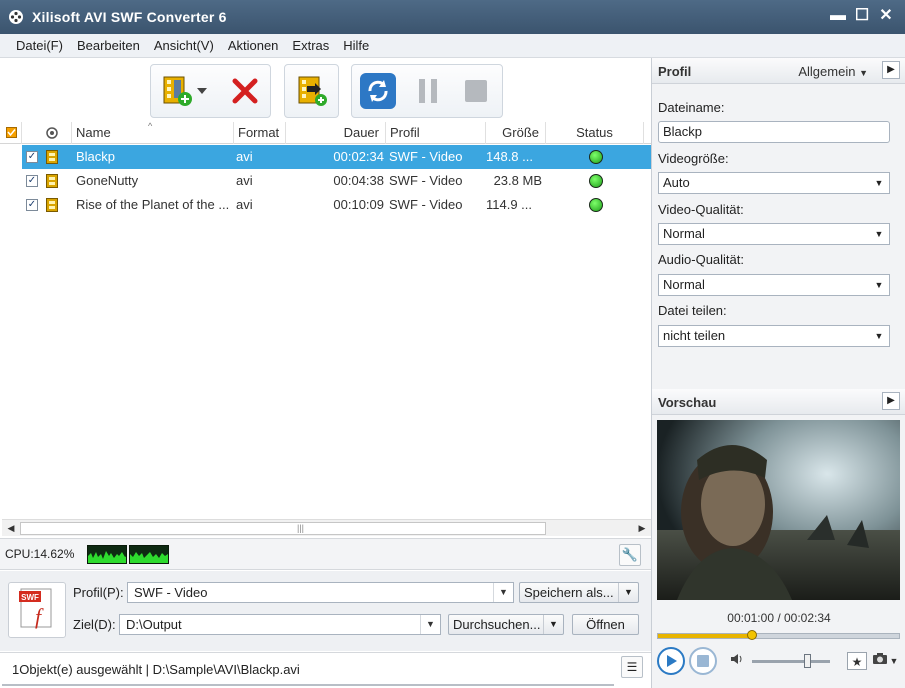 This screenshot has width=905, height=688. I want to click on browse-button: Durchsuchen... ▼, so click(506, 624).